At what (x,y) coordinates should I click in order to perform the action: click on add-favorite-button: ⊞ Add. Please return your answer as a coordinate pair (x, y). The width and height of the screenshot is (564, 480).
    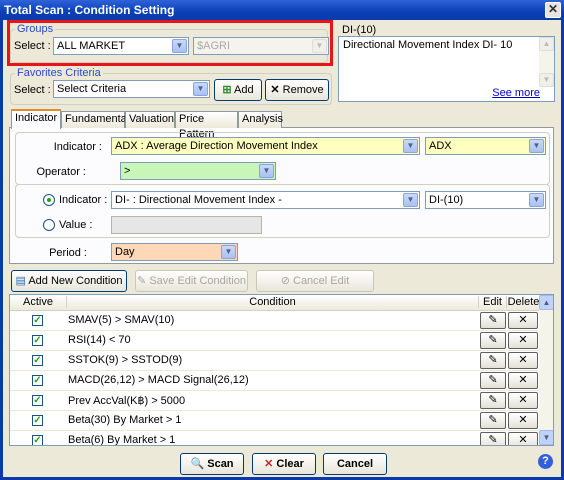
    Looking at the image, I should click on (238, 90).